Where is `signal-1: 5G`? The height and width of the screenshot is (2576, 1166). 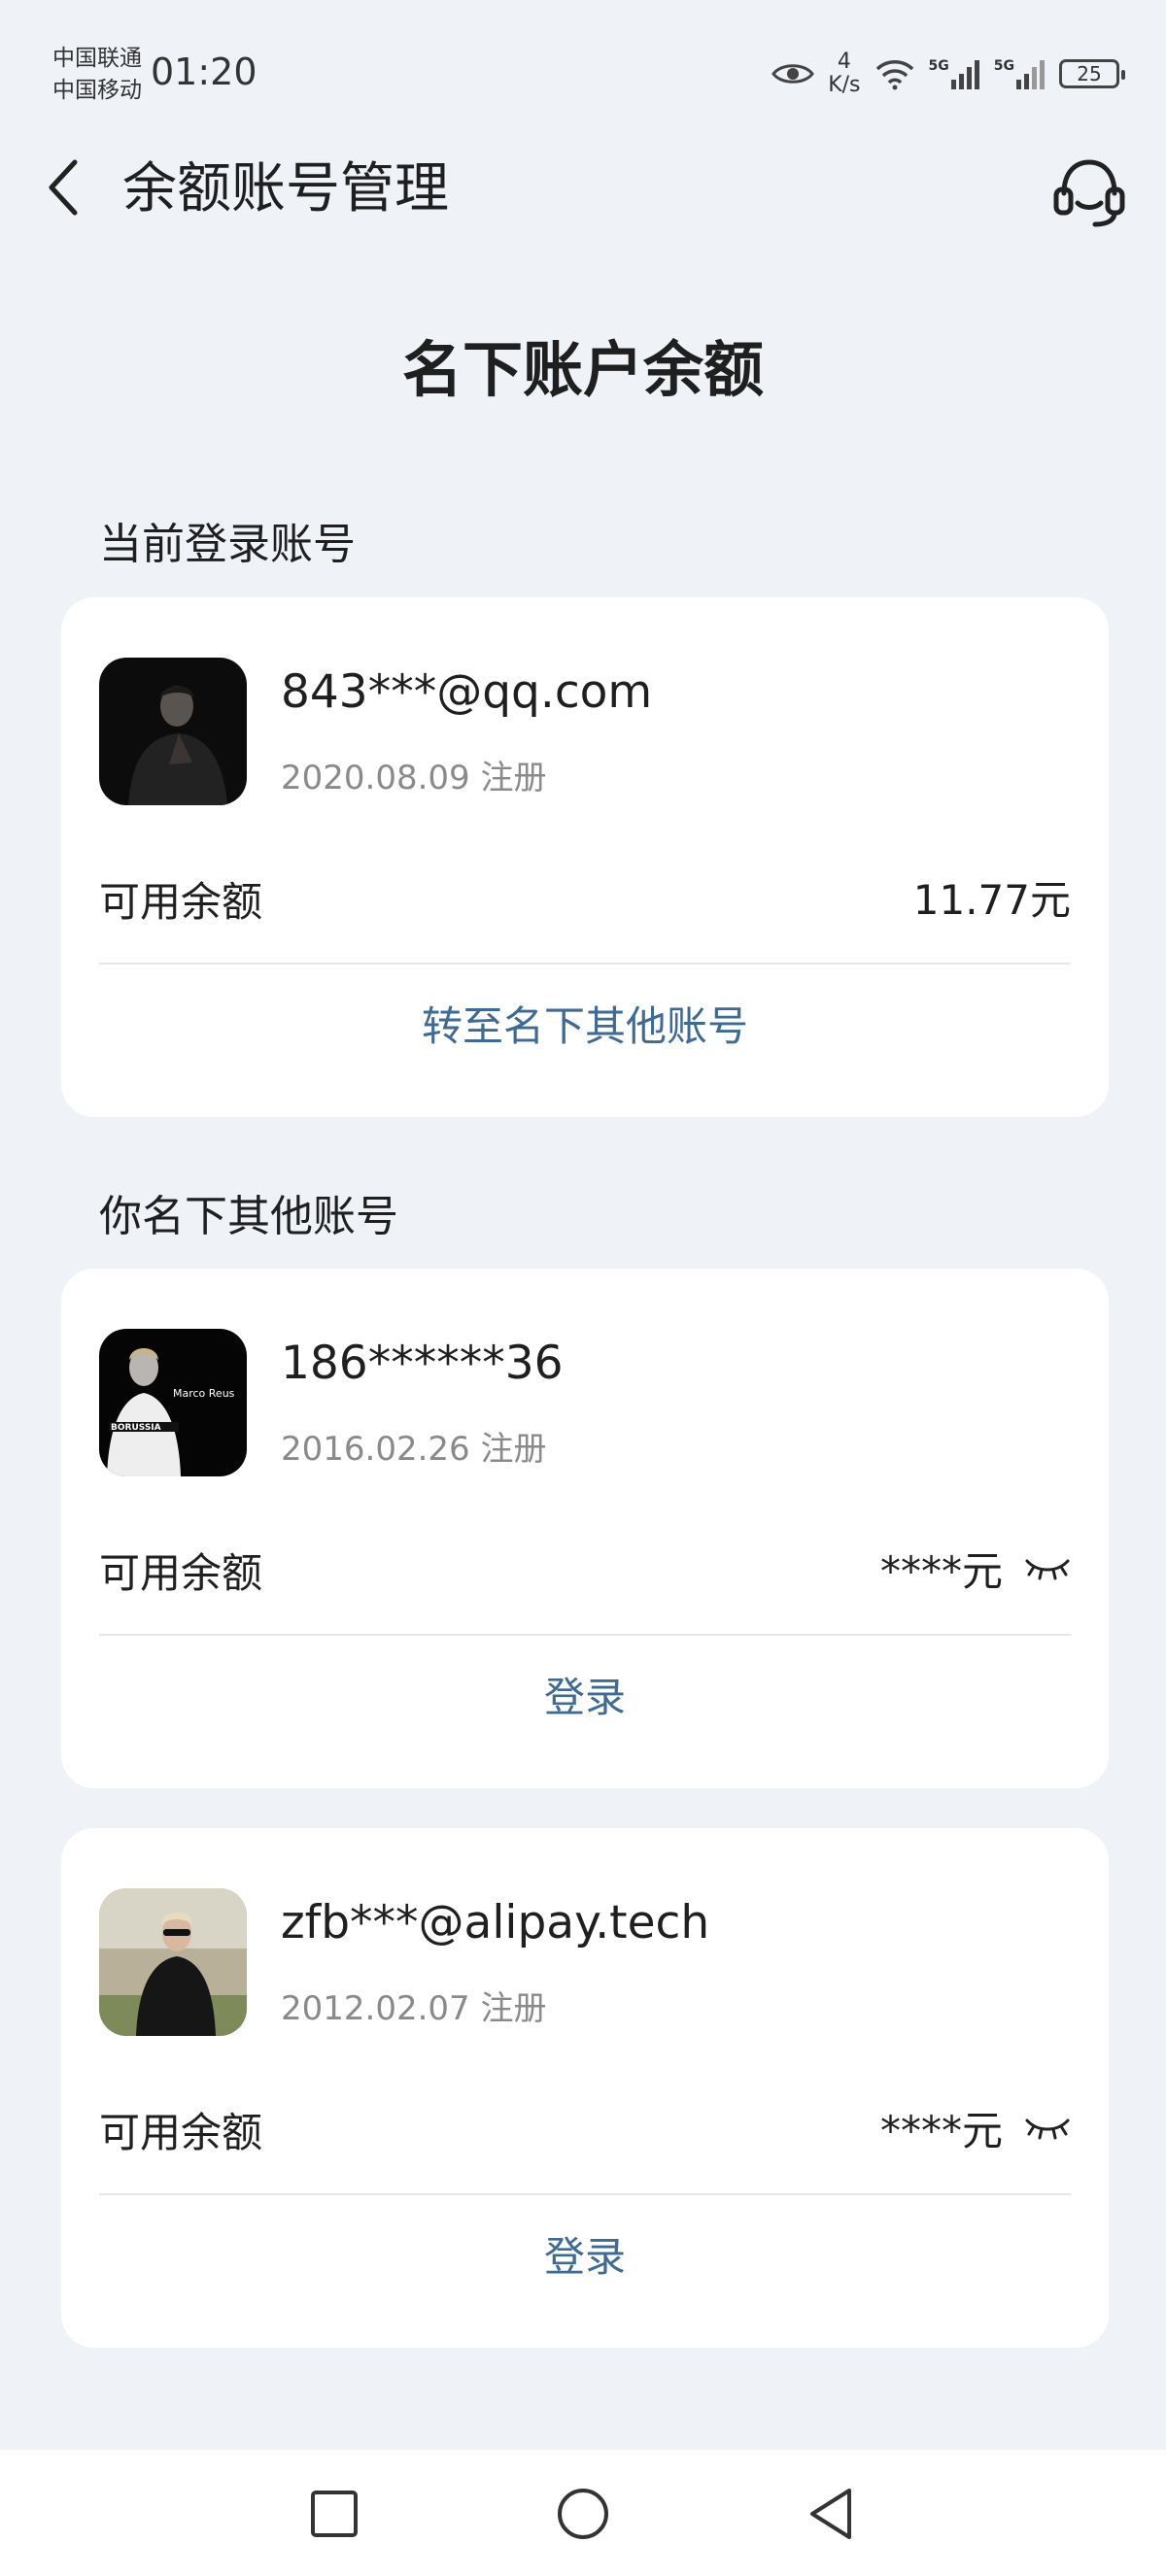 signal-1: 5G is located at coordinates (954, 73).